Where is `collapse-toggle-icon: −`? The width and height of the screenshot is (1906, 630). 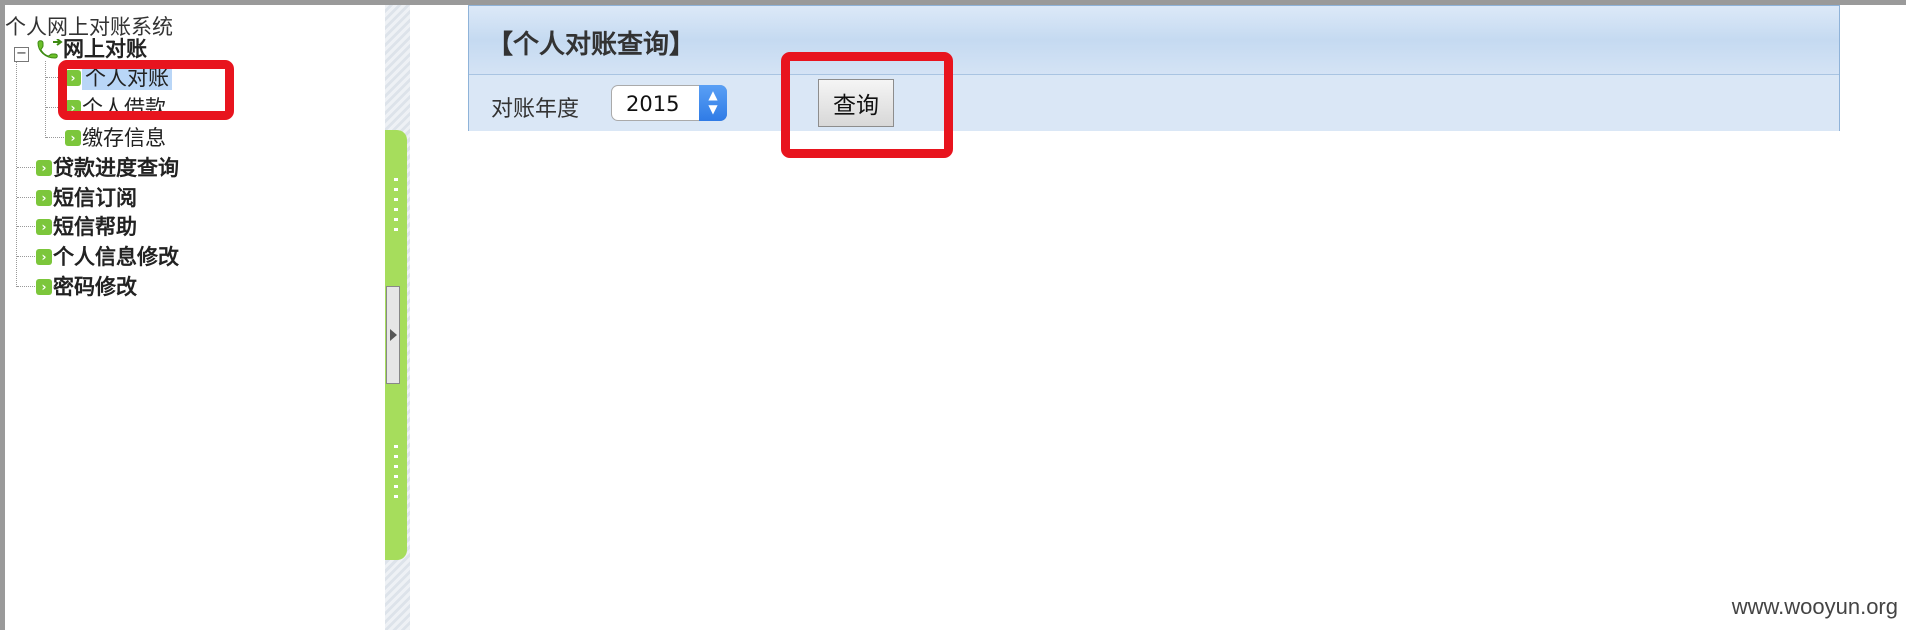
collapse-toggle-icon: − is located at coordinates (21, 54).